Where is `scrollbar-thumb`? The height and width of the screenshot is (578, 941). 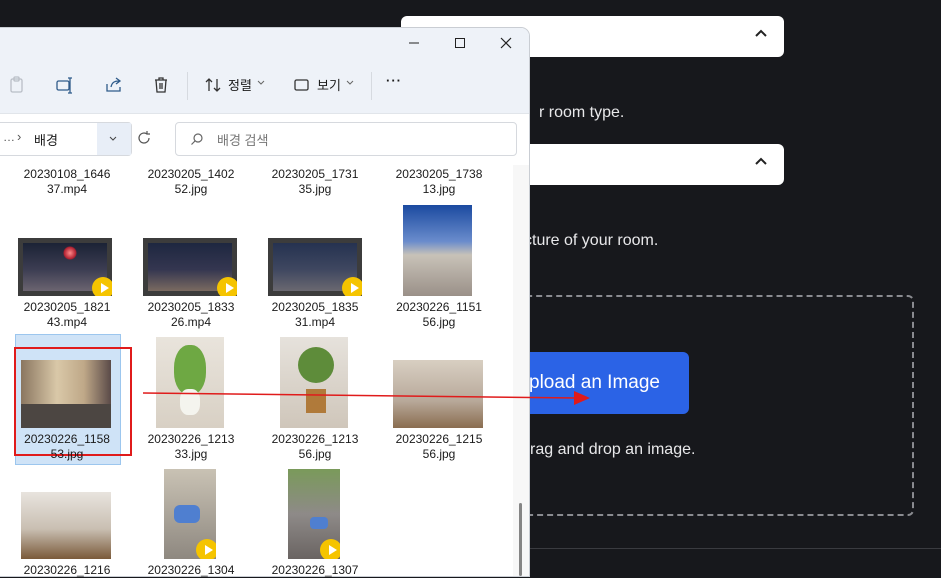
scrollbar-thumb is located at coordinates (520, 539).